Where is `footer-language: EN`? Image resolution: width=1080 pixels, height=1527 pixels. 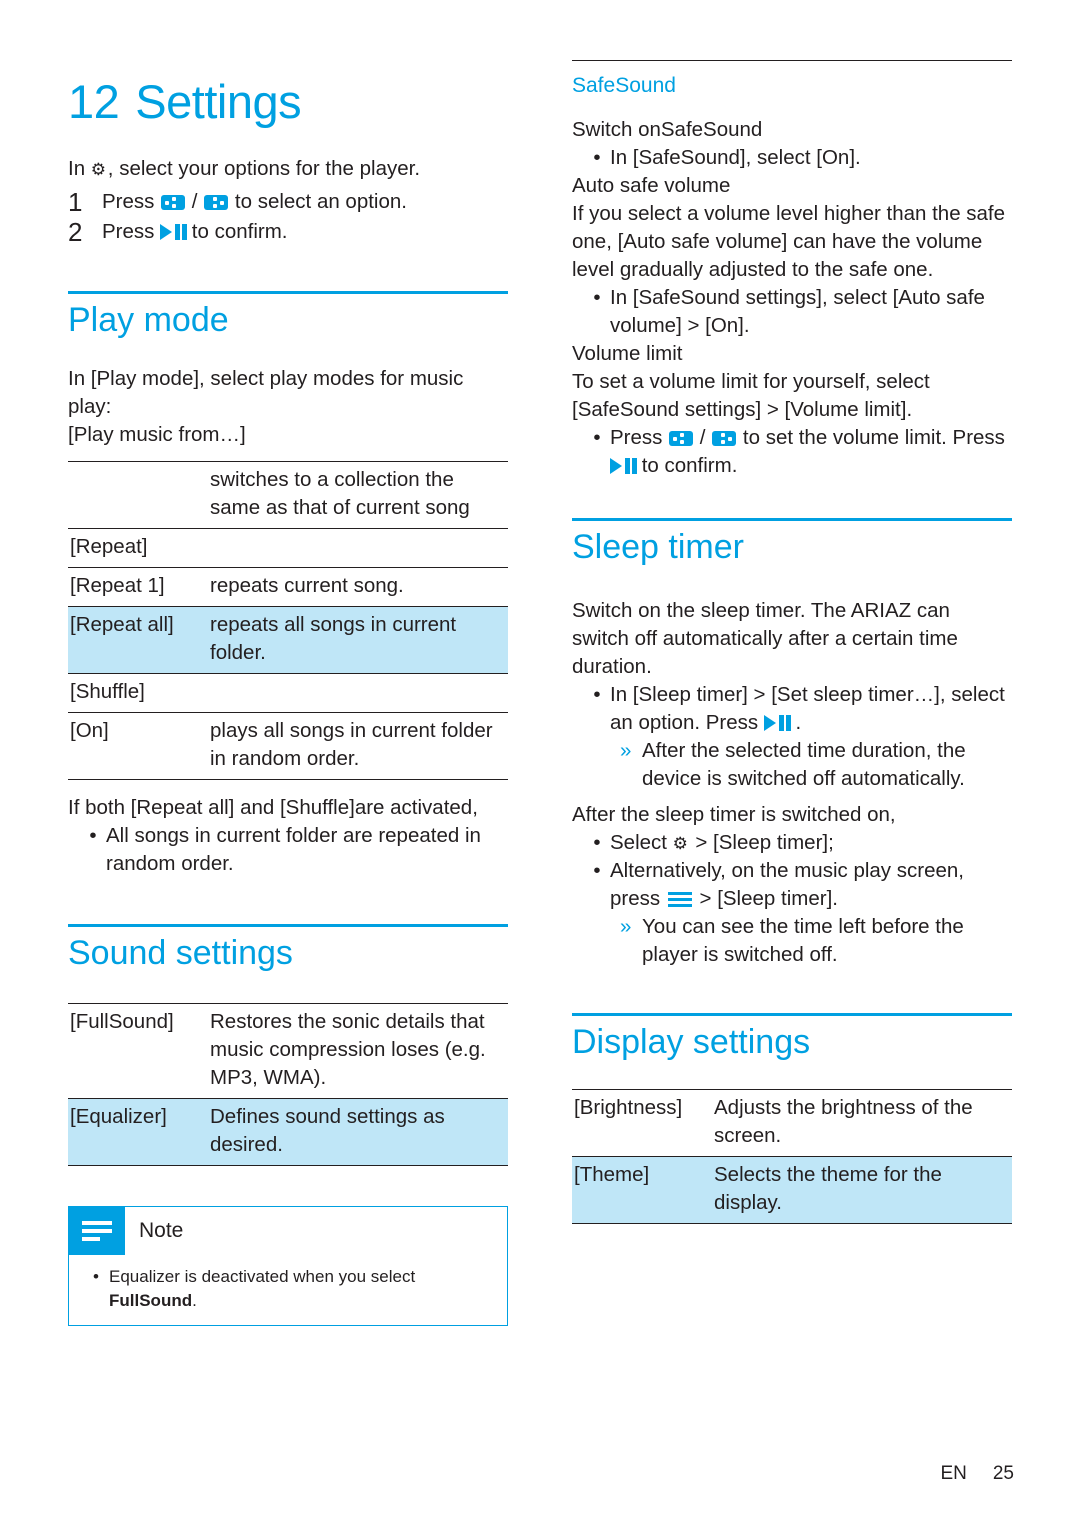
footer-language: EN is located at coordinates (953, 1473).